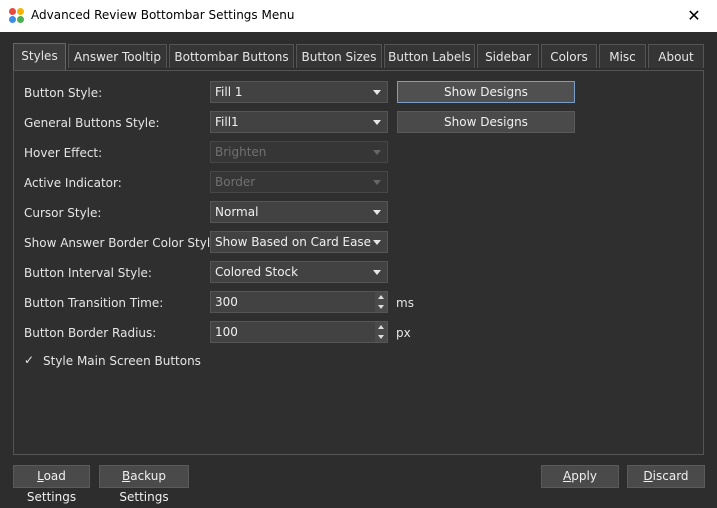 This screenshot has height=508, width=717. Describe the element at coordinates (622, 56) in the screenshot. I see `tab-misc: Misc` at that location.